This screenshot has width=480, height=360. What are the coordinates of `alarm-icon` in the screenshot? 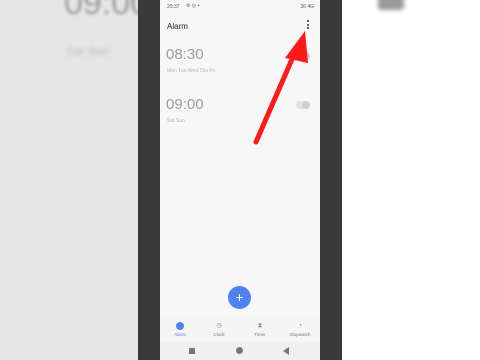 It's located at (180, 326).